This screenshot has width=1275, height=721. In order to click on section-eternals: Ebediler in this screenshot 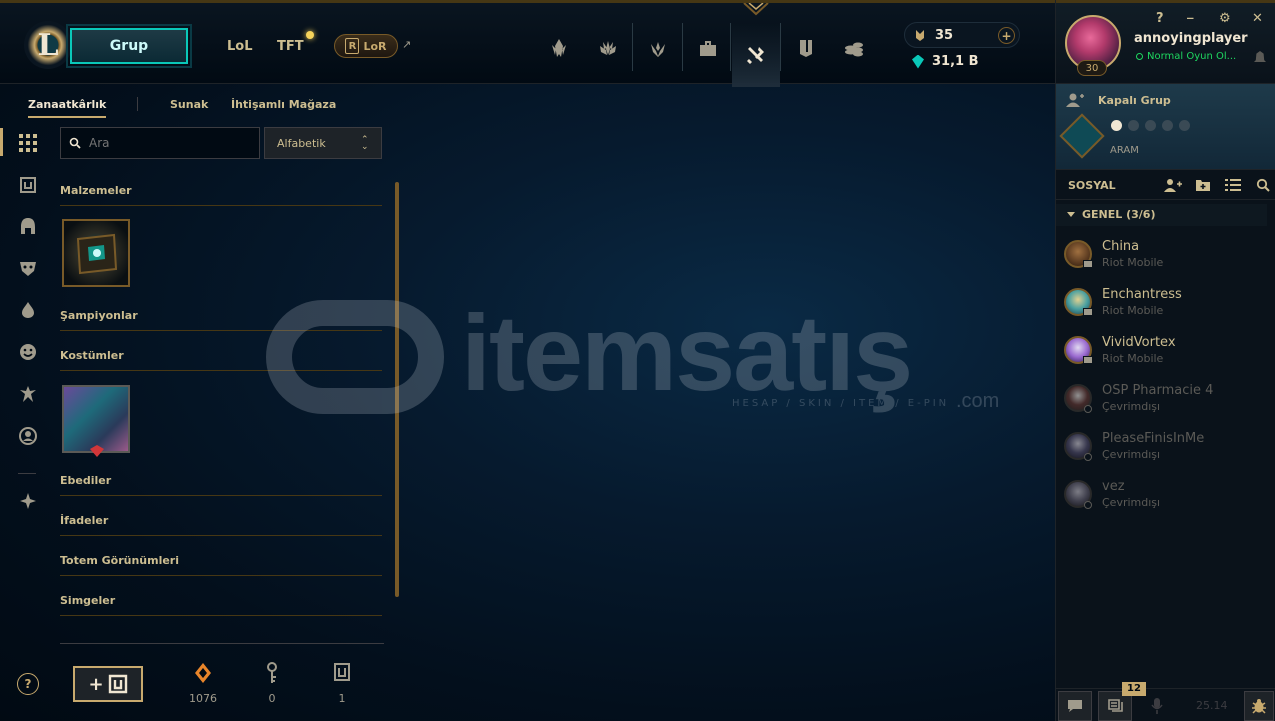, I will do `click(221, 485)`.